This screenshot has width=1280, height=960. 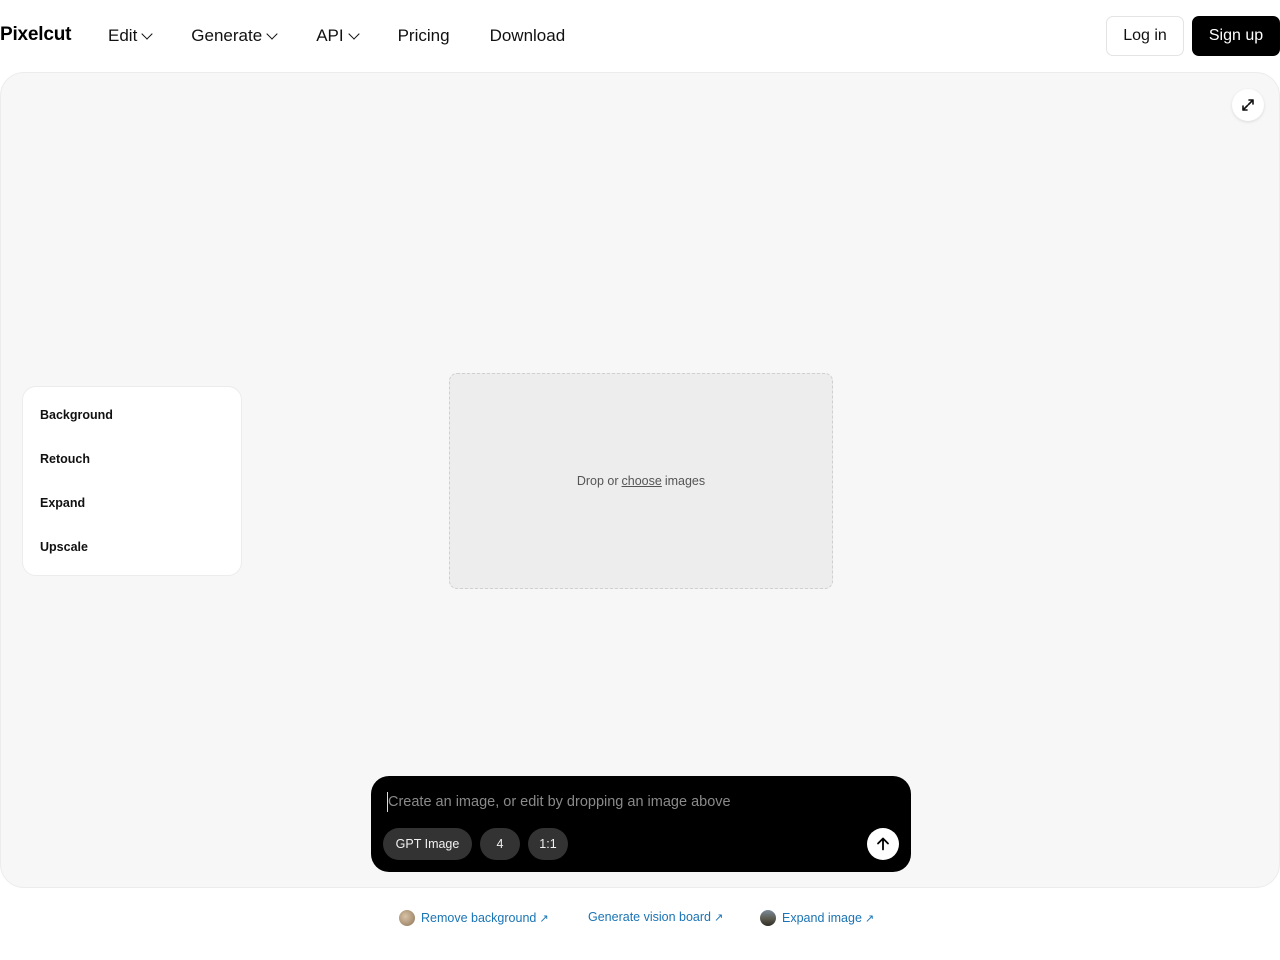 What do you see at coordinates (1236, 36) in the screenshot?
I see `signup-button: Sign up` at bounding box center [1236, 36].